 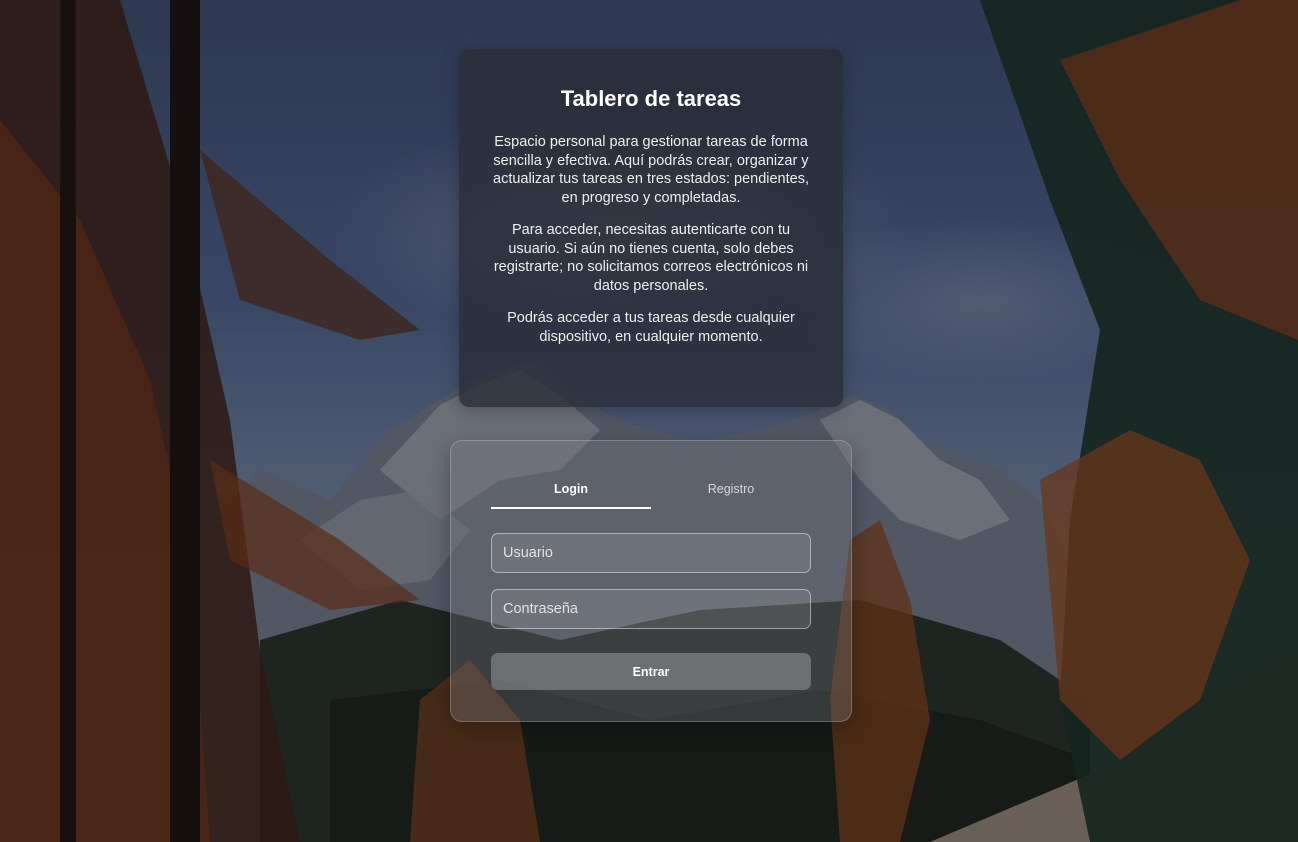 What do you see at coordinates (651, 553) in the screenshot?
I see `username-input` at bounding box center [651, 553].